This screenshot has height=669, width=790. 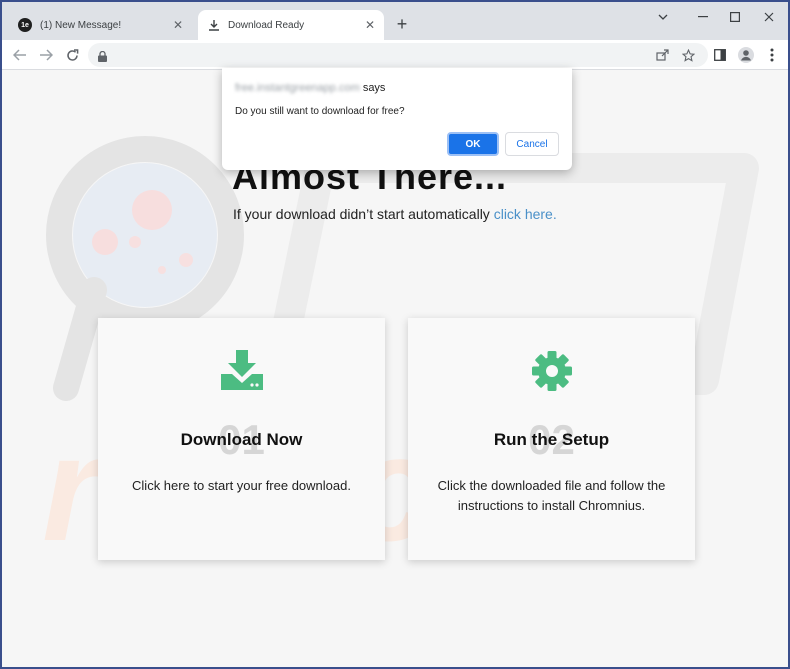 I want to click on gear-icon, so click(x=551, y=372).